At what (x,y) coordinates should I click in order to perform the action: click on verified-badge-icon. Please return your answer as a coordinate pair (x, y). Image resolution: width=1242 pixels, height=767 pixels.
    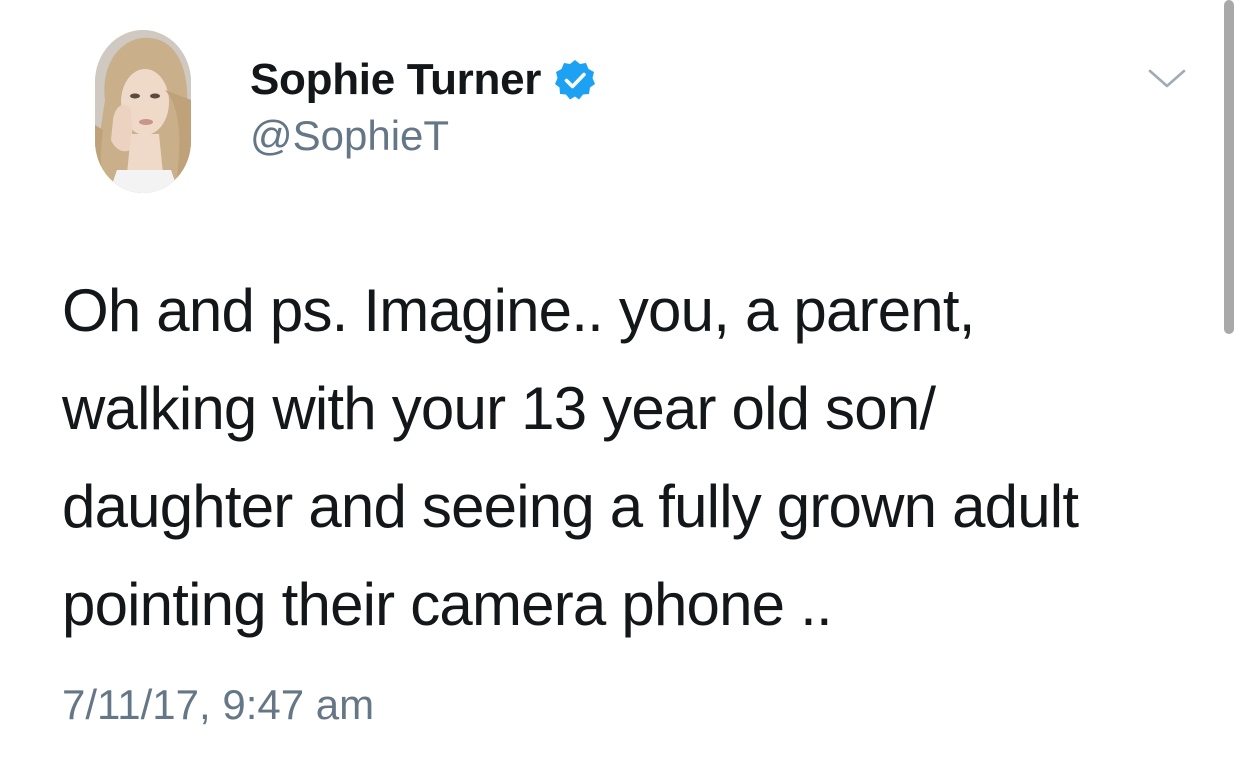
    Looking at the image, I should click on (575, 80).